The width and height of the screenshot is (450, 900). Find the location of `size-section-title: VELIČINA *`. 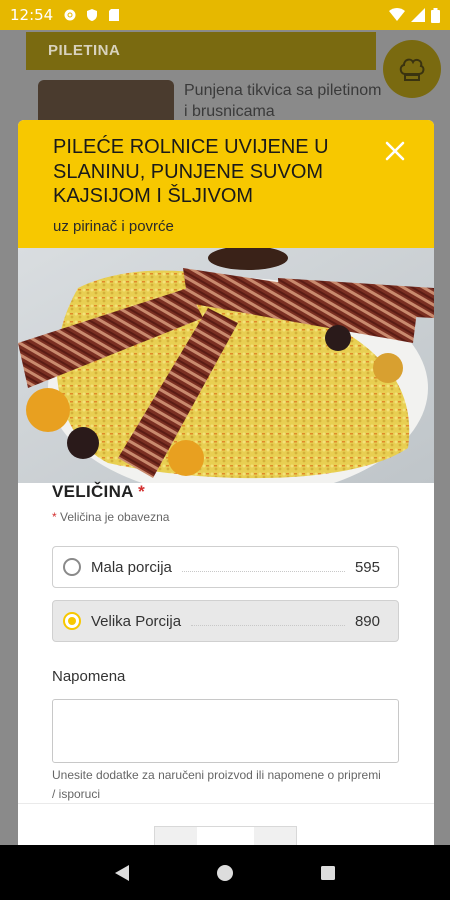

size-section-title: VELIČINA * is located at coordinates (98, 492).